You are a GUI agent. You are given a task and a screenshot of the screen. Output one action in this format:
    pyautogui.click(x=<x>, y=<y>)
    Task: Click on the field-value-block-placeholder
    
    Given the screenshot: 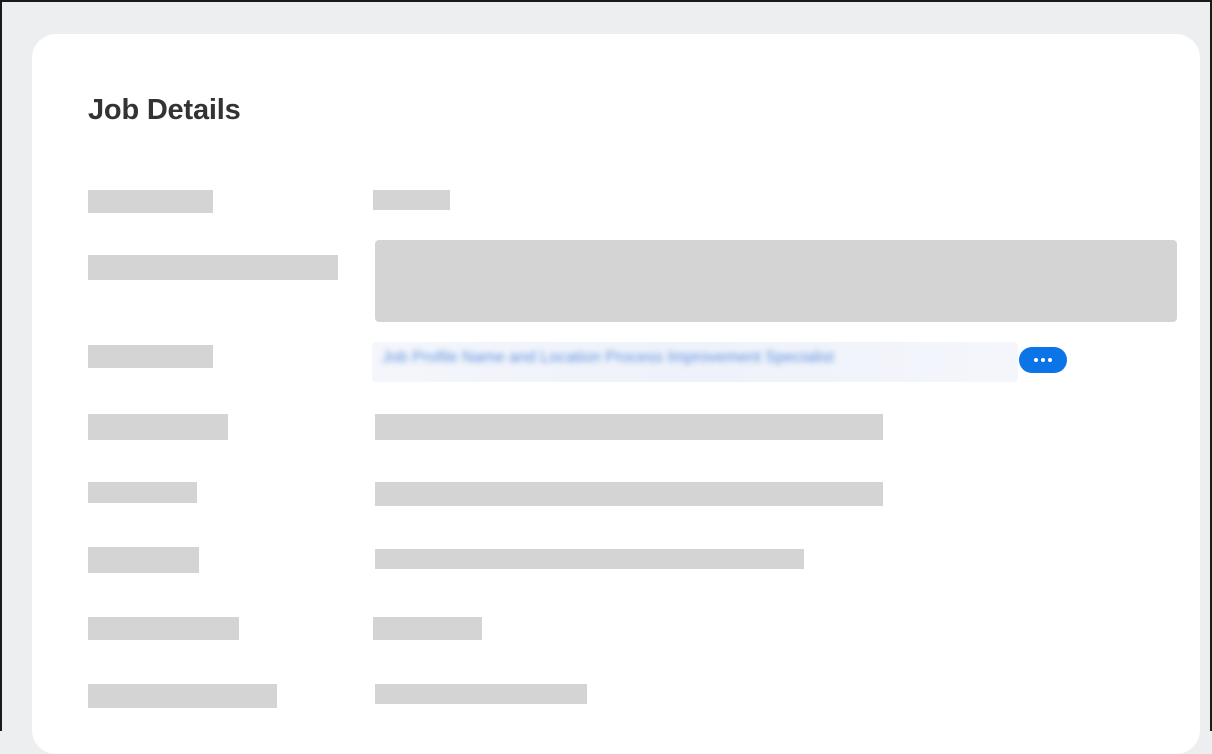 What is the action you would take?
    pyautogui.click(x=776, y=281)
    